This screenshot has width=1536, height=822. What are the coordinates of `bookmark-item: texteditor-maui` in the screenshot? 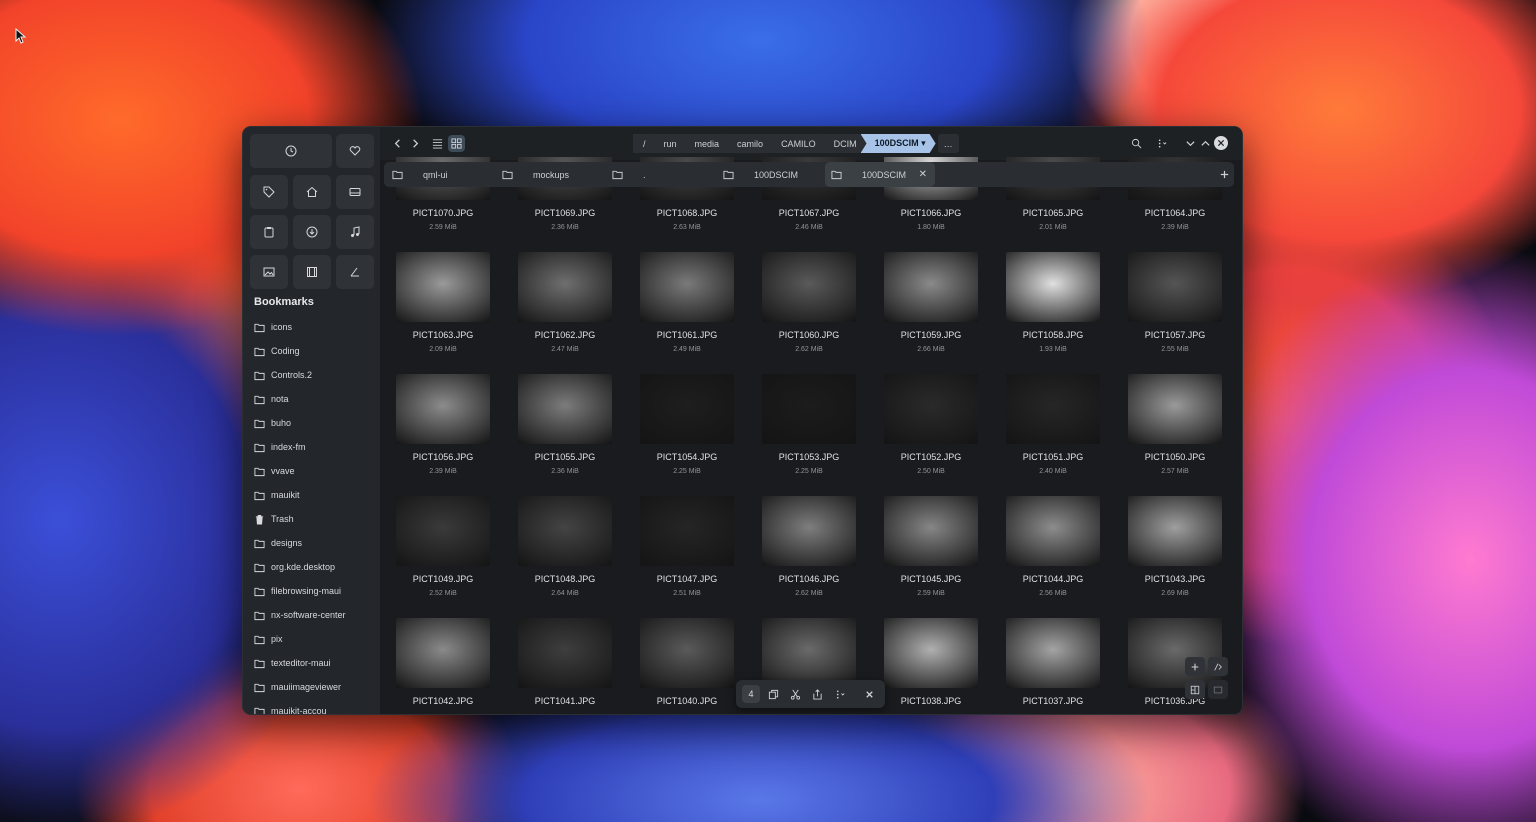 It's located at (311, 663).